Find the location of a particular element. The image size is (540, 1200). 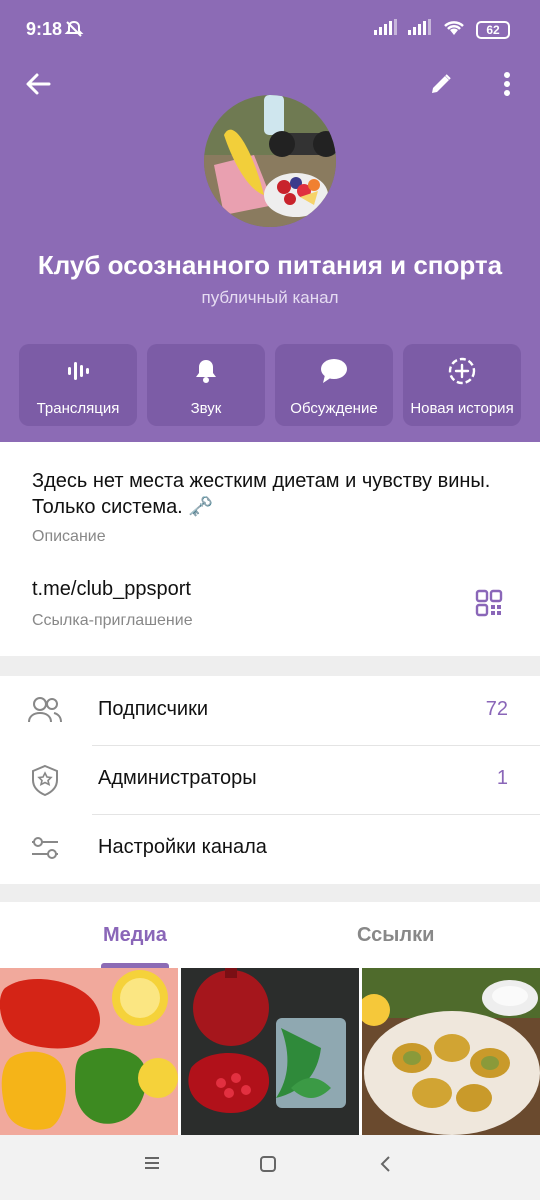

discussion-button: Обсуждение is located at coordinates (334, 385).